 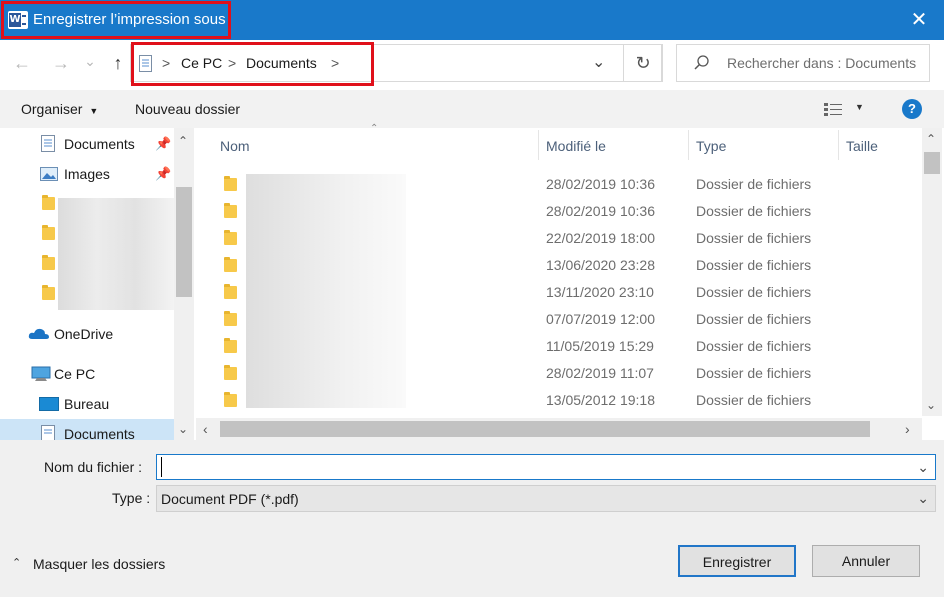 What do you see at coordinates (546, 498) in the screenshot?
I see `file-type-select: Document PDF (*.pdf) ⌄` at bounding box center [546, 498].